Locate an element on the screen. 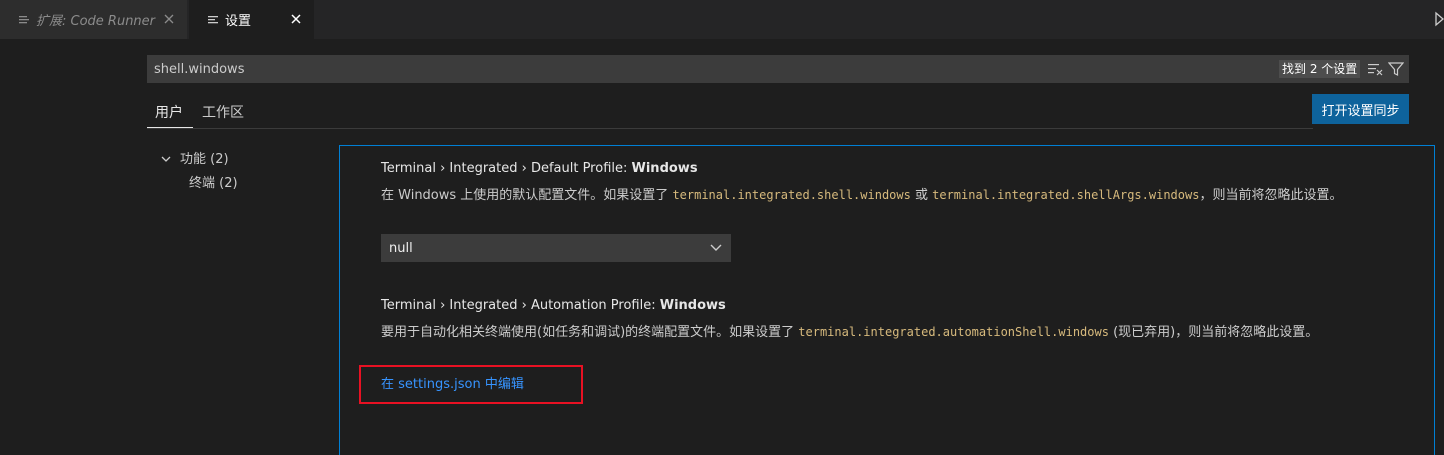  code-ref: terminal.integrated.shellArgs.windows is located at coordinates (1066, 195).